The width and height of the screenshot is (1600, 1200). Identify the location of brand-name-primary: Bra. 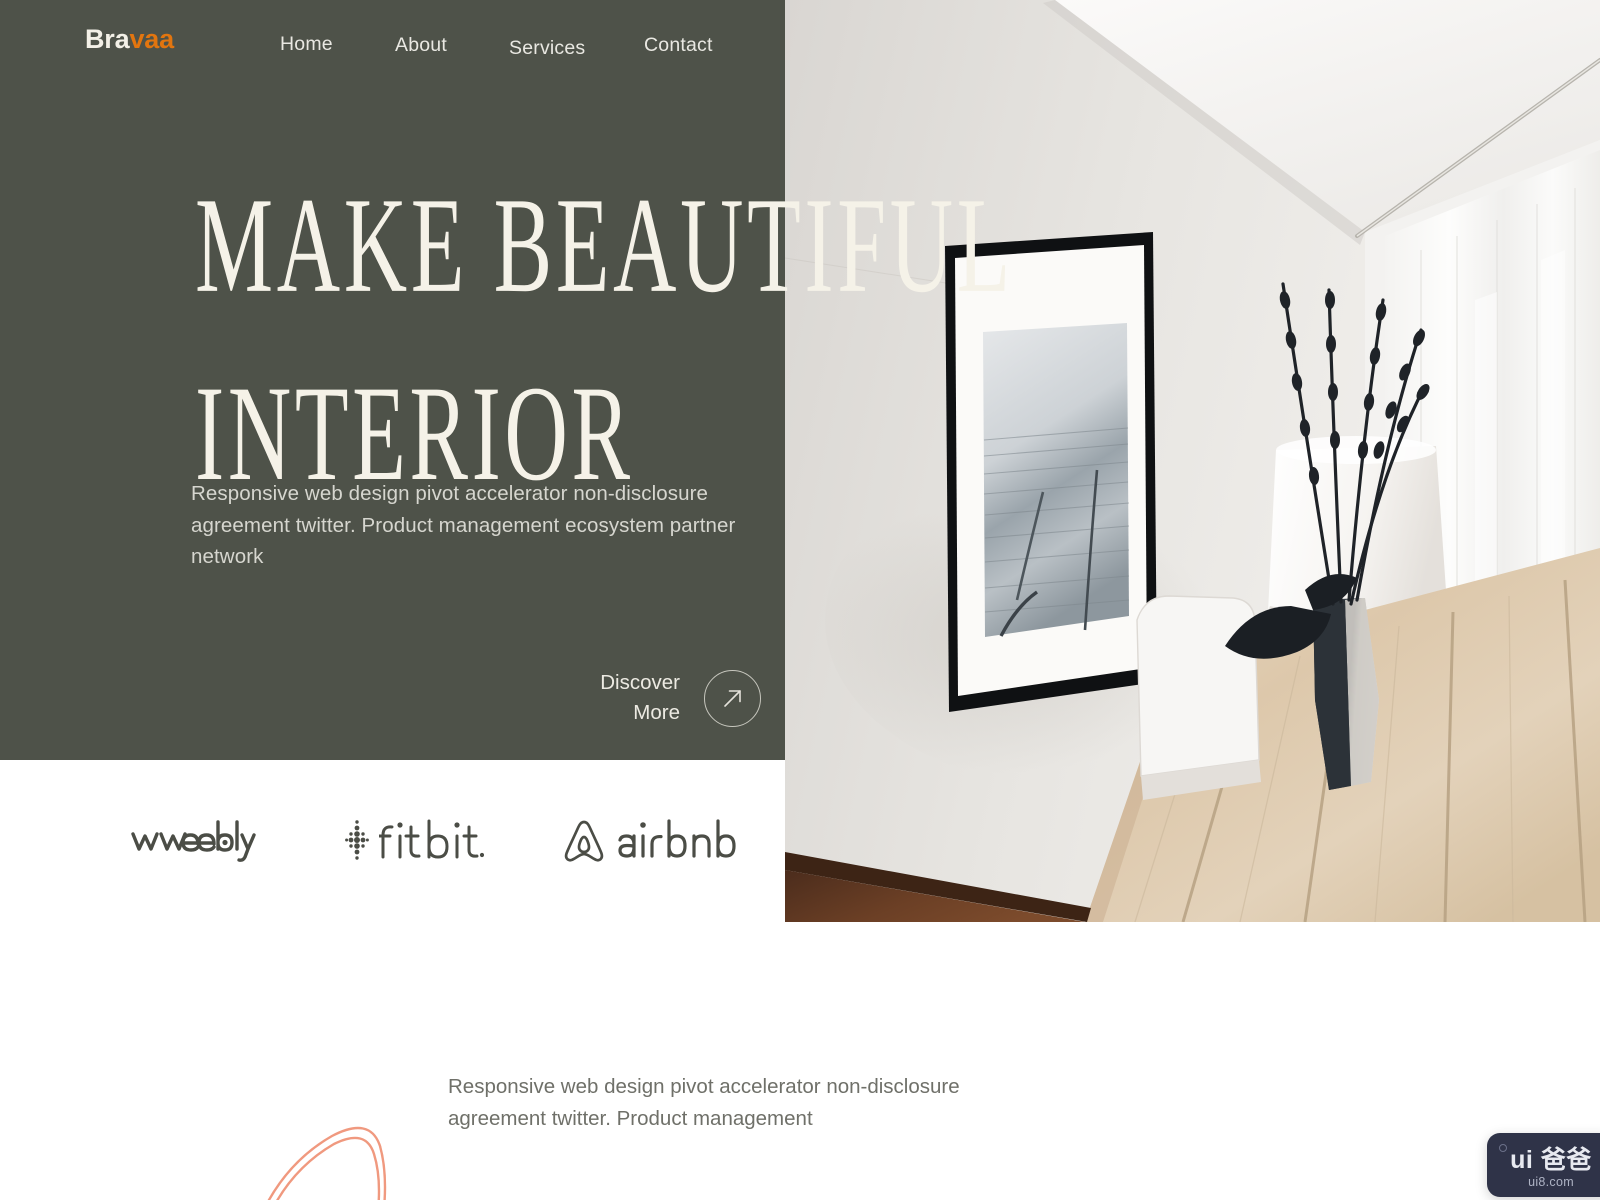
(107, 39).